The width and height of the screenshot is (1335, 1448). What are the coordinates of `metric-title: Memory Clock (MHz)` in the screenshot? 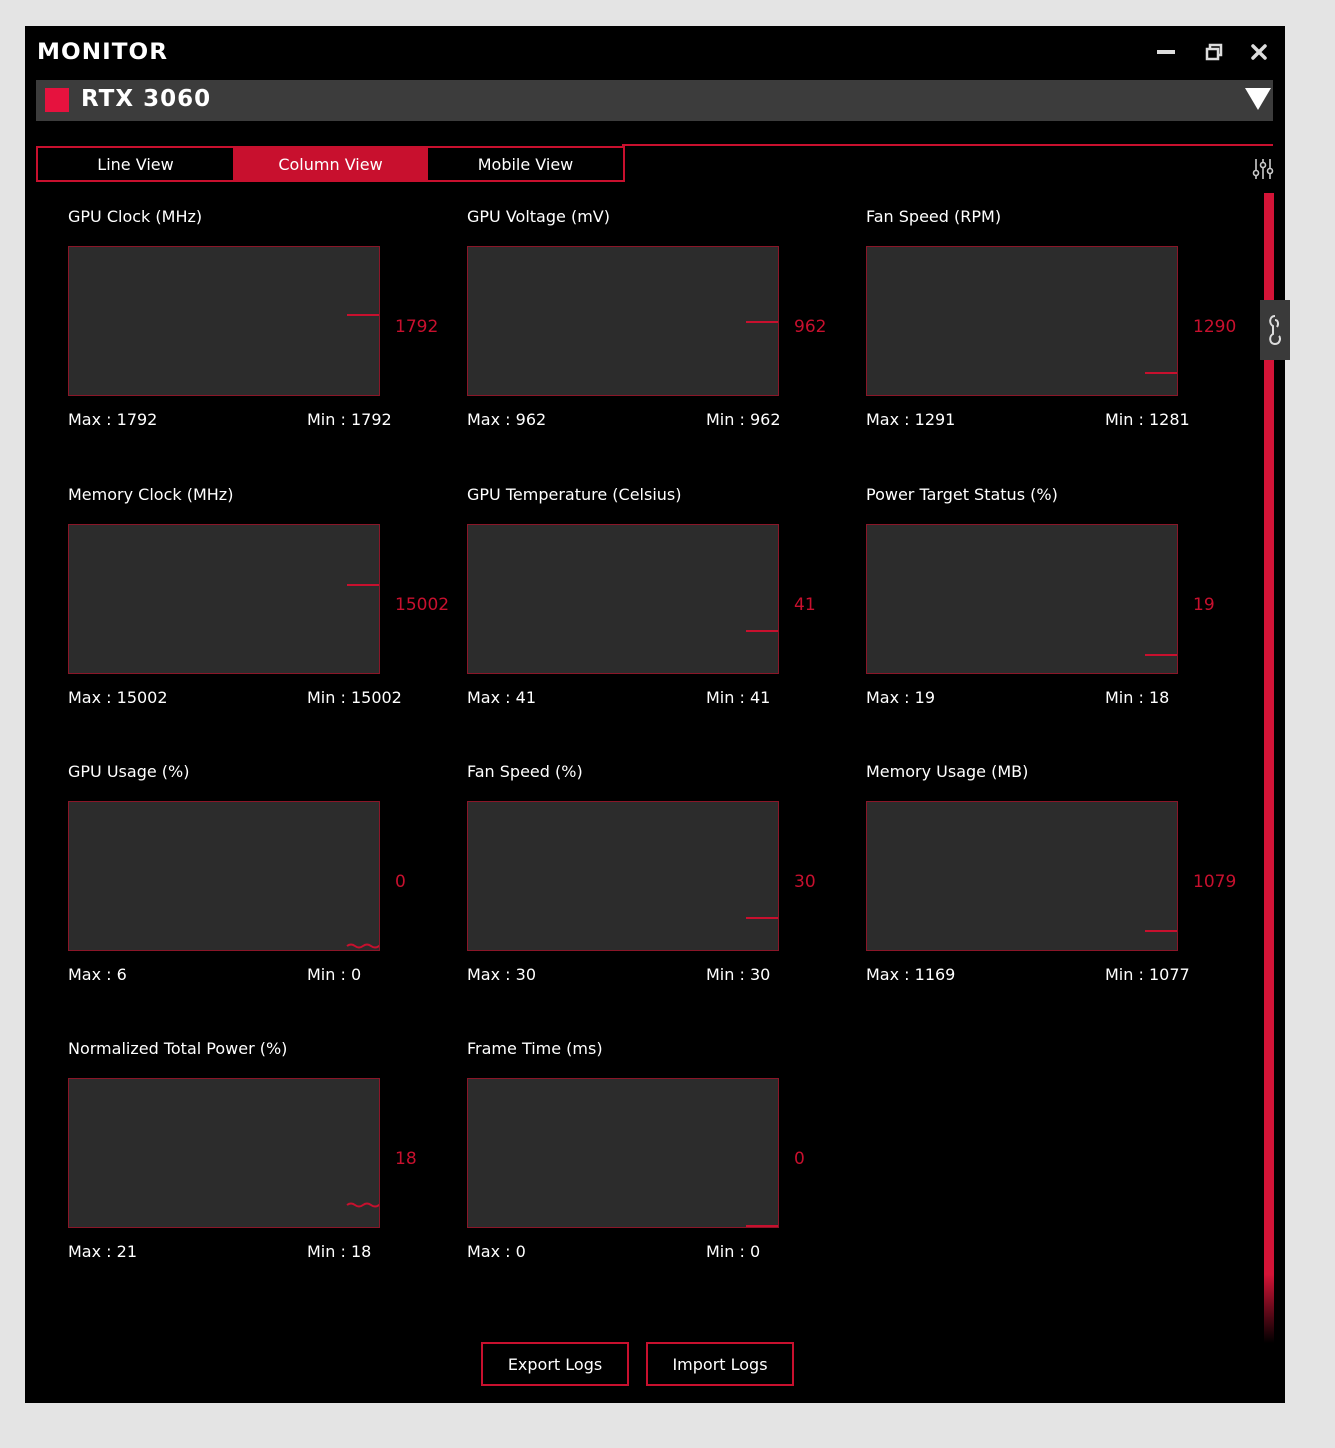 It's located at (151, 494).